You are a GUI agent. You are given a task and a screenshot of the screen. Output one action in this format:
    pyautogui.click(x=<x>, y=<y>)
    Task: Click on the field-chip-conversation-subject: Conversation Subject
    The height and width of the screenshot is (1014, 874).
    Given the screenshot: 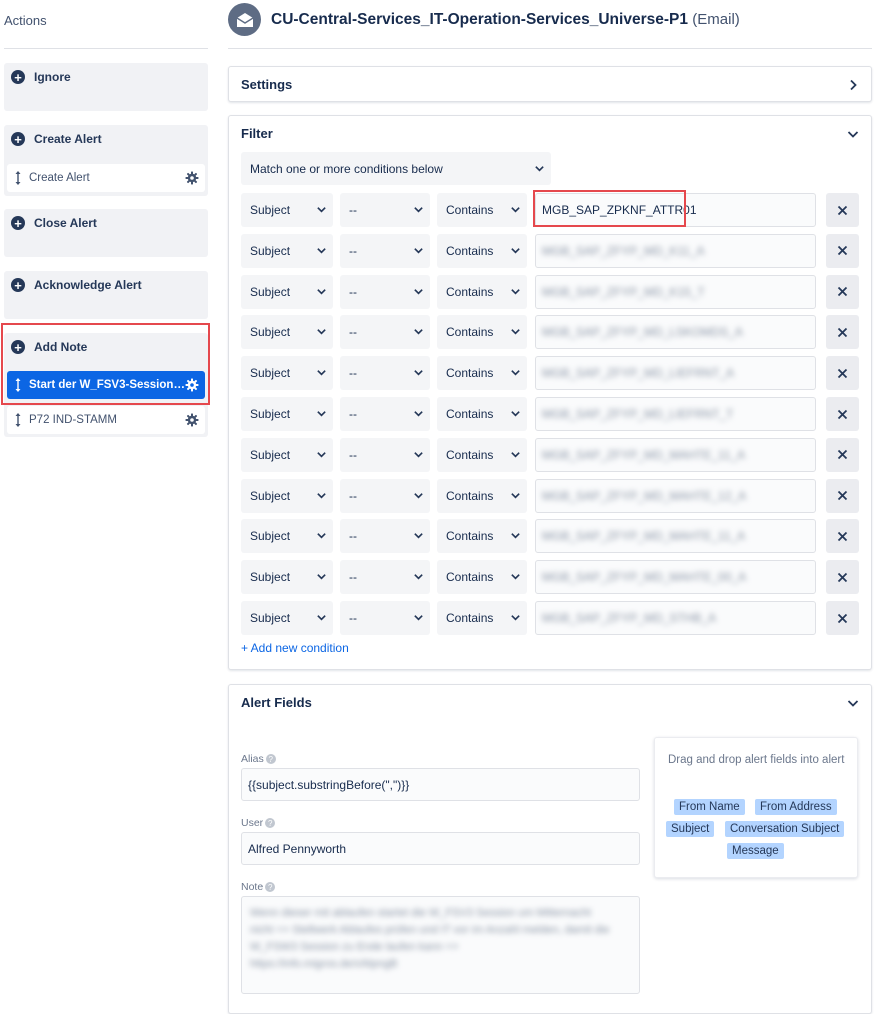 What is the action you would take?
    pyautogui.click(x=785, y=829)
    